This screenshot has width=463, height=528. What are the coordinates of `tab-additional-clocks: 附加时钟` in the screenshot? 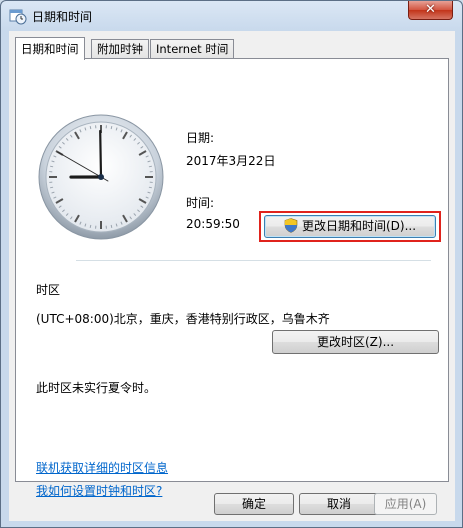 It's located at (120, 49).